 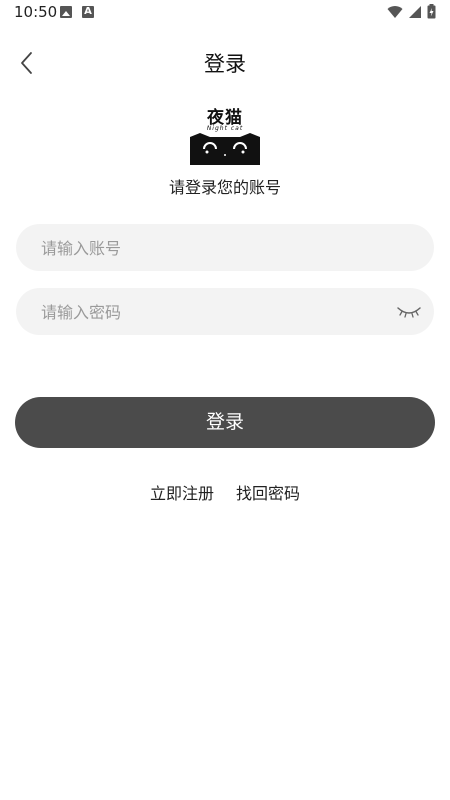 I want to click on page-title: 登录, so click(x=225, y=64).